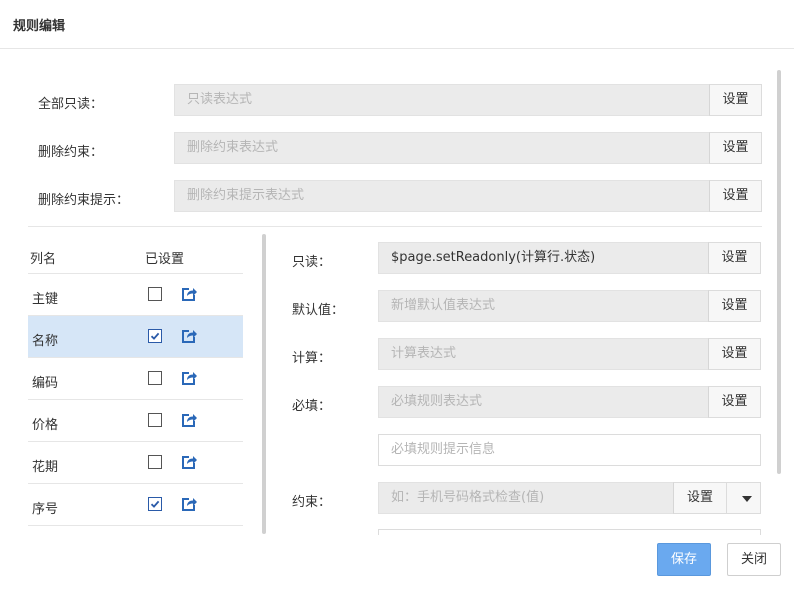  I want to click on column-list-scrollbar, so click(264, 384).